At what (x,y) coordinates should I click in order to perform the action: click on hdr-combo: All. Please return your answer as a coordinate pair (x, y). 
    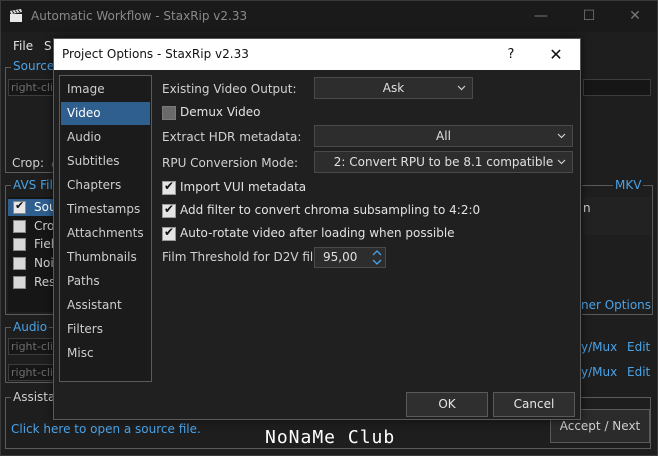
    Looking at the image, I should click on (443, 136).